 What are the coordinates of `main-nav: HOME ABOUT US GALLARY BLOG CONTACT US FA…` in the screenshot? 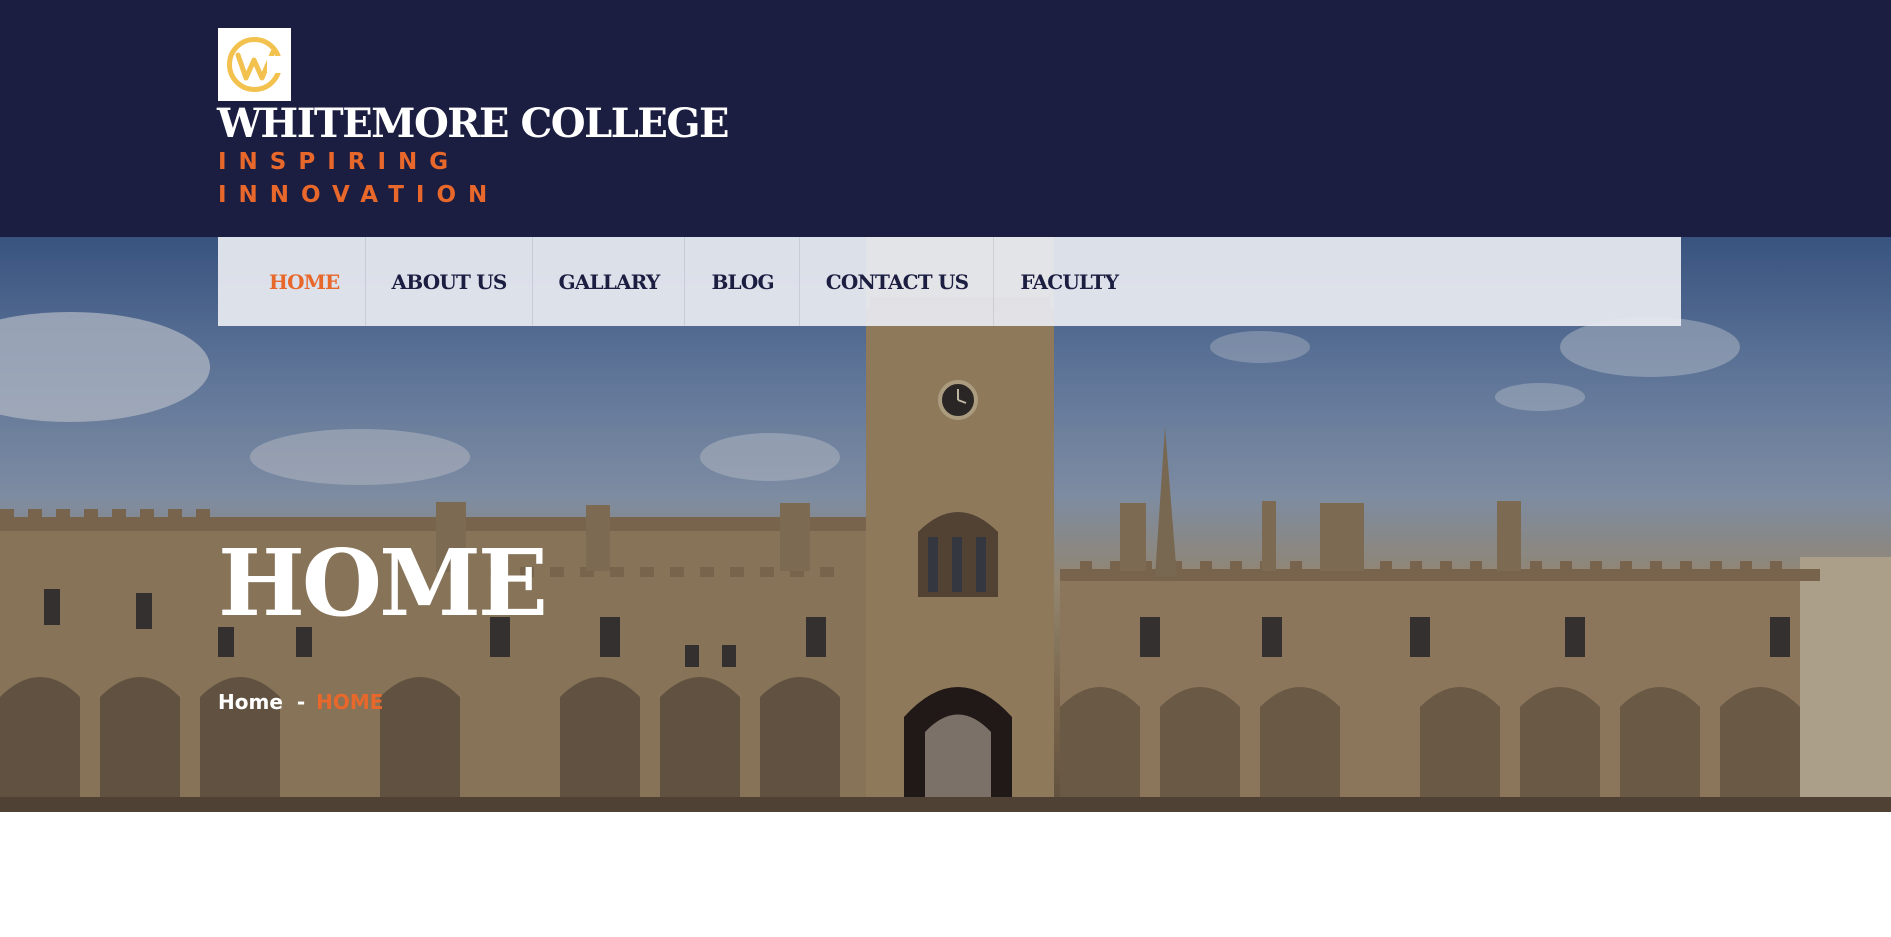 It's located at (949, 281).